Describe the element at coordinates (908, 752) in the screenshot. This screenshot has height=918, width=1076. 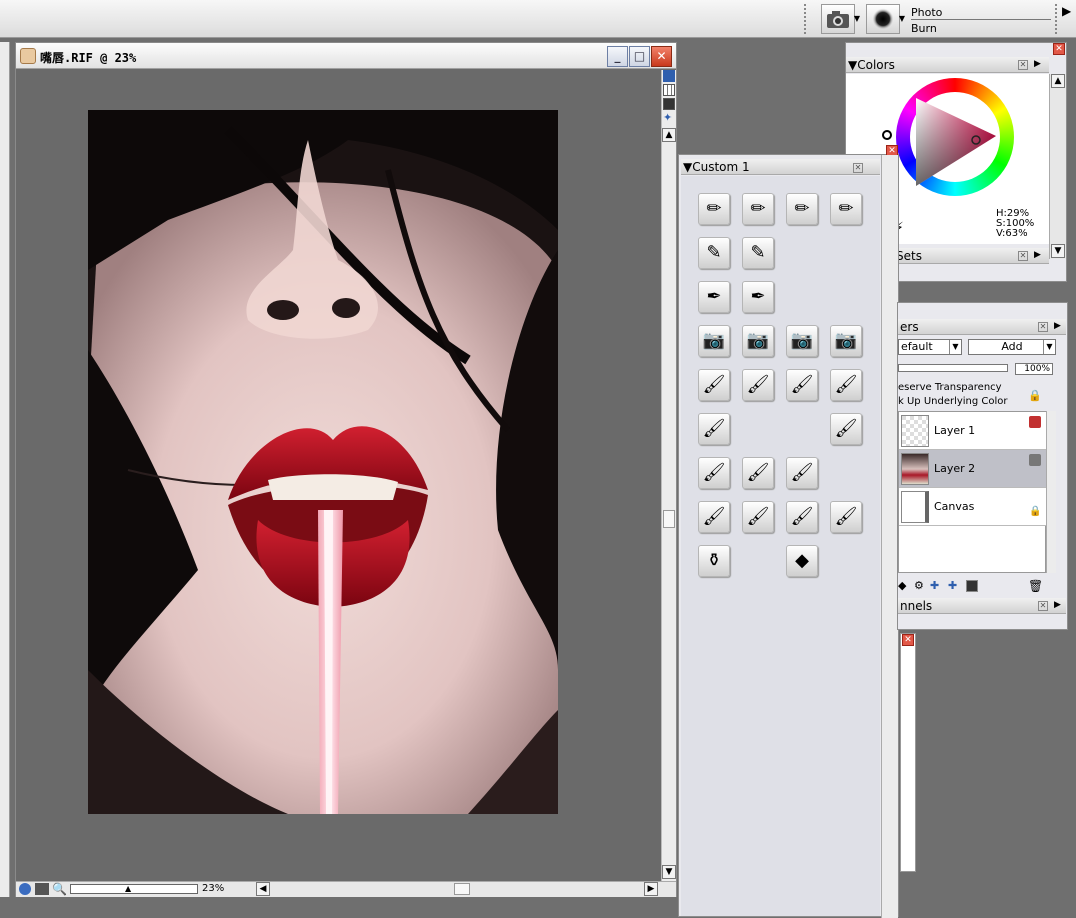
I see `collapsed-palette: ✕` at that location.